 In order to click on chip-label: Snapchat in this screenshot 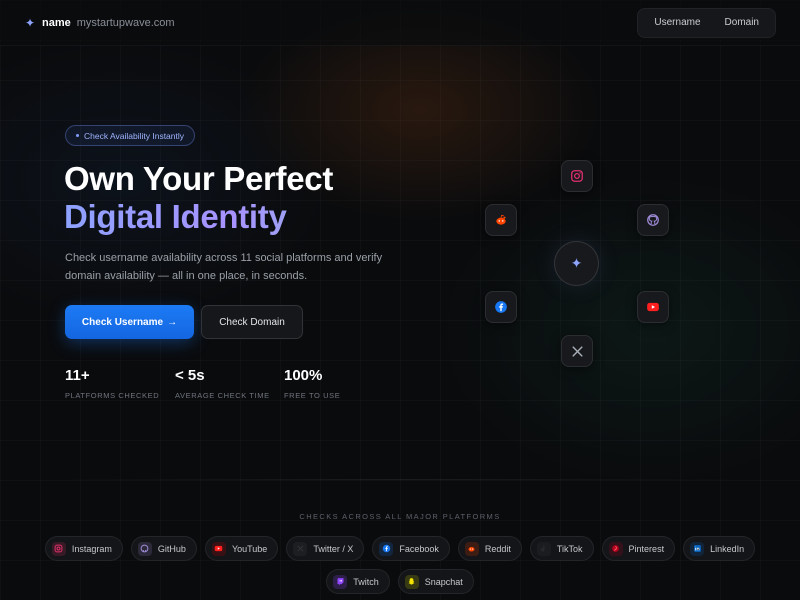, I will do `click(443, 581)`.